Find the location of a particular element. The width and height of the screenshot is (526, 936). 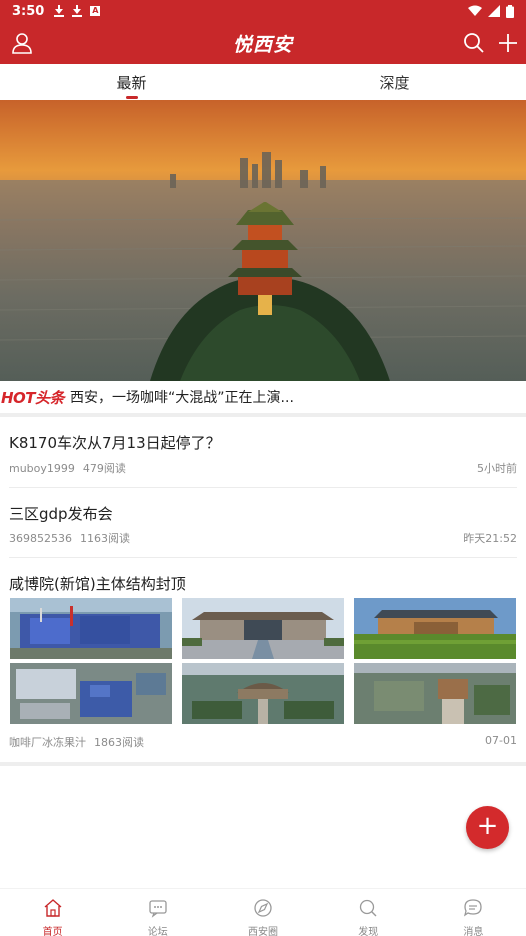

news-meta: 369852536 1163阅读 is located at coordinates (69, 538).